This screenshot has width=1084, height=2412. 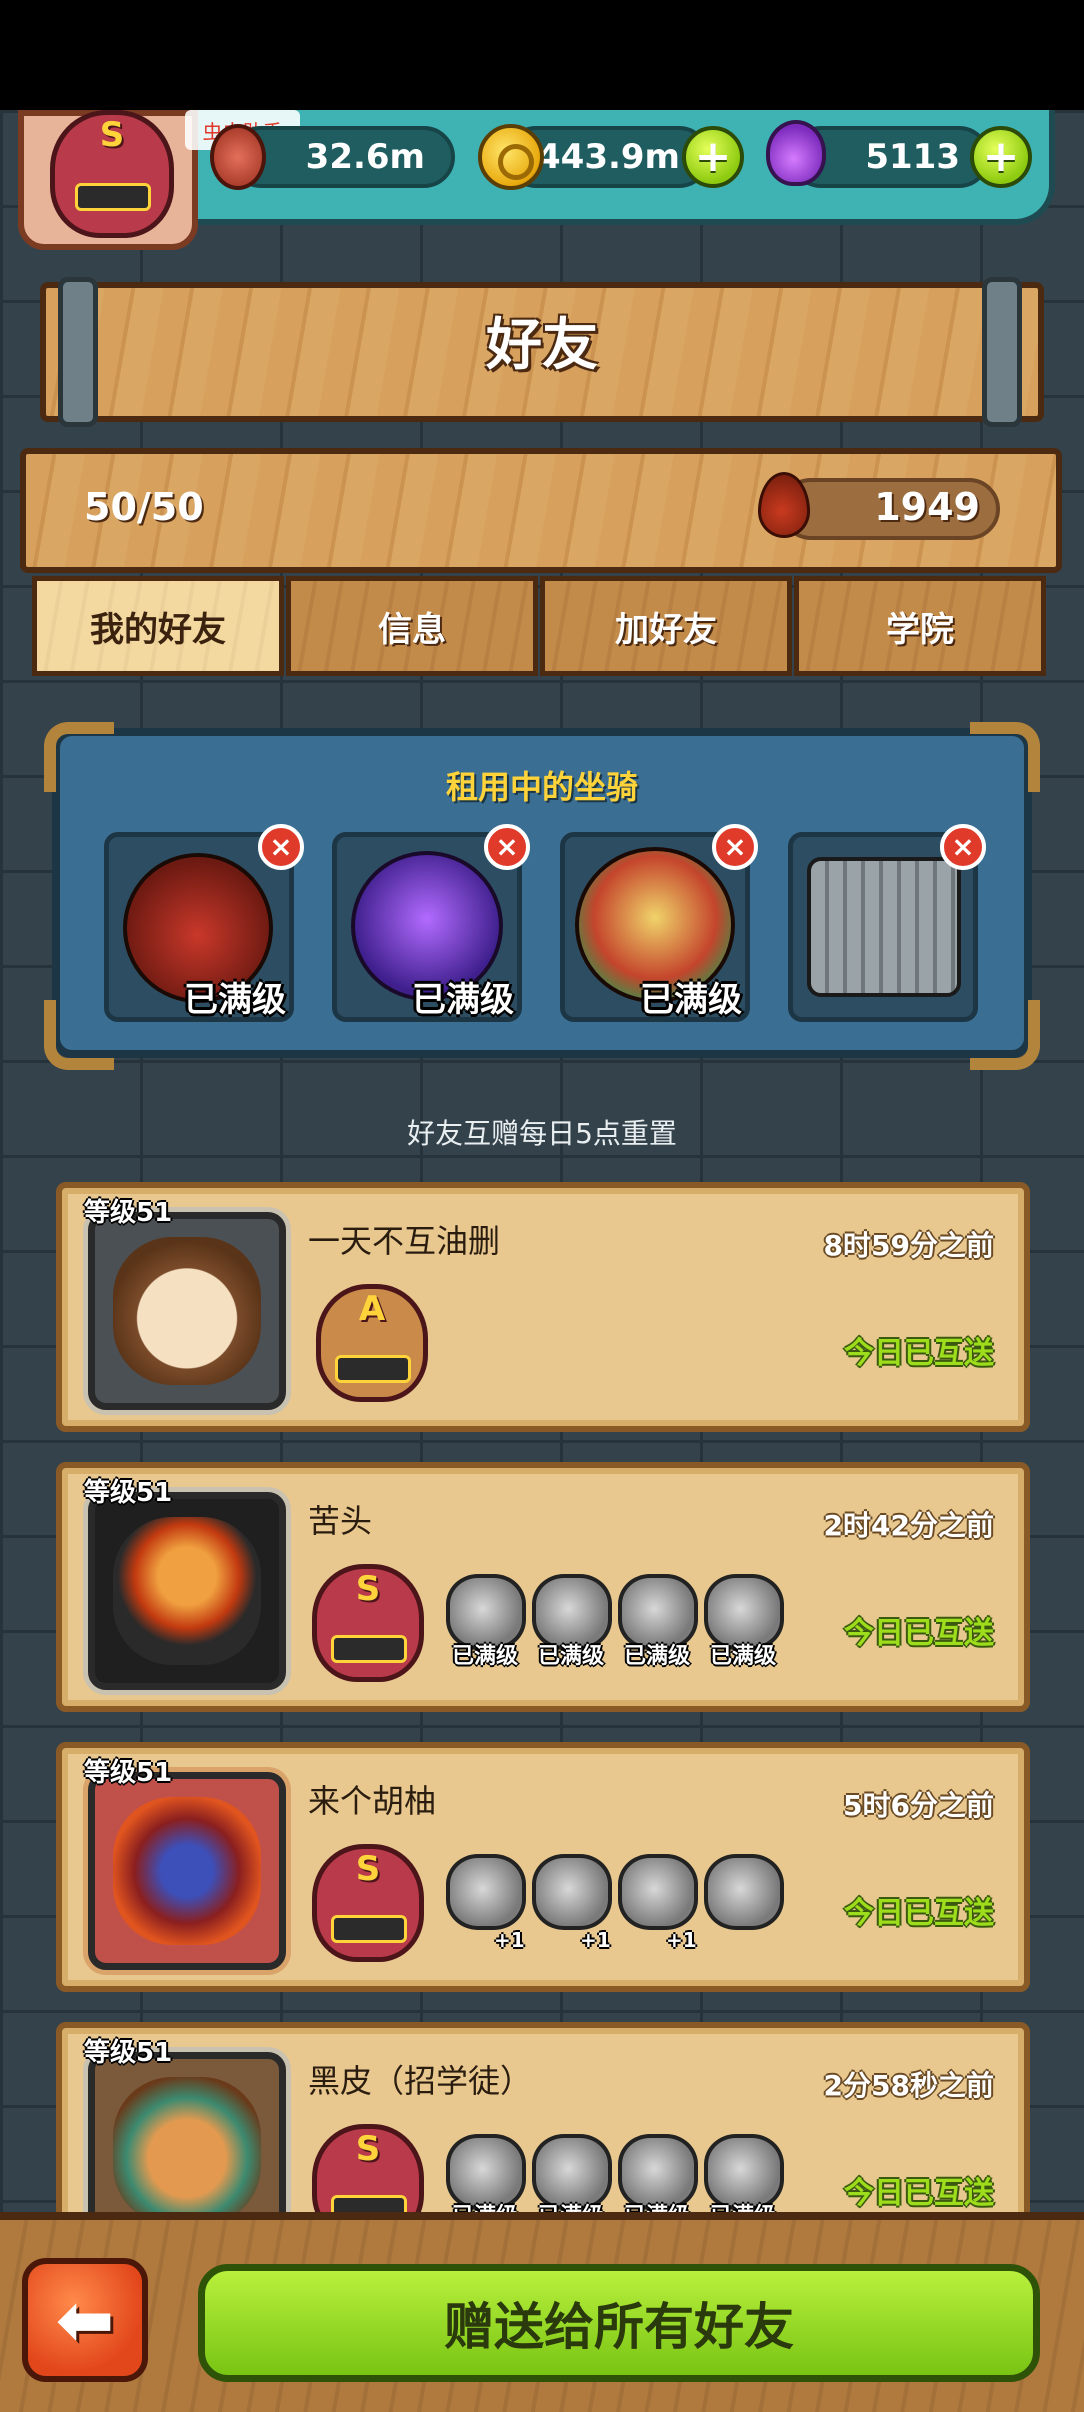 I want to click on tab-academy: 学院, so click(x=920, y=626).